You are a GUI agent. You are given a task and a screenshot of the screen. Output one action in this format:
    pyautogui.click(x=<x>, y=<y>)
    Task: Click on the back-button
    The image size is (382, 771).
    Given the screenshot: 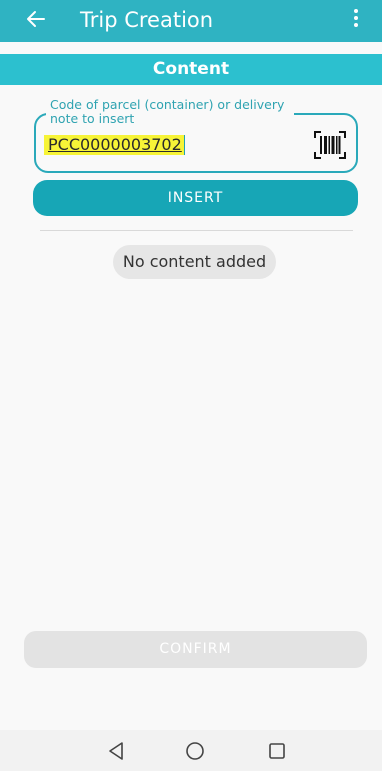 What is the action you would take?
    pyautogui.click(x=36, y=19)
    